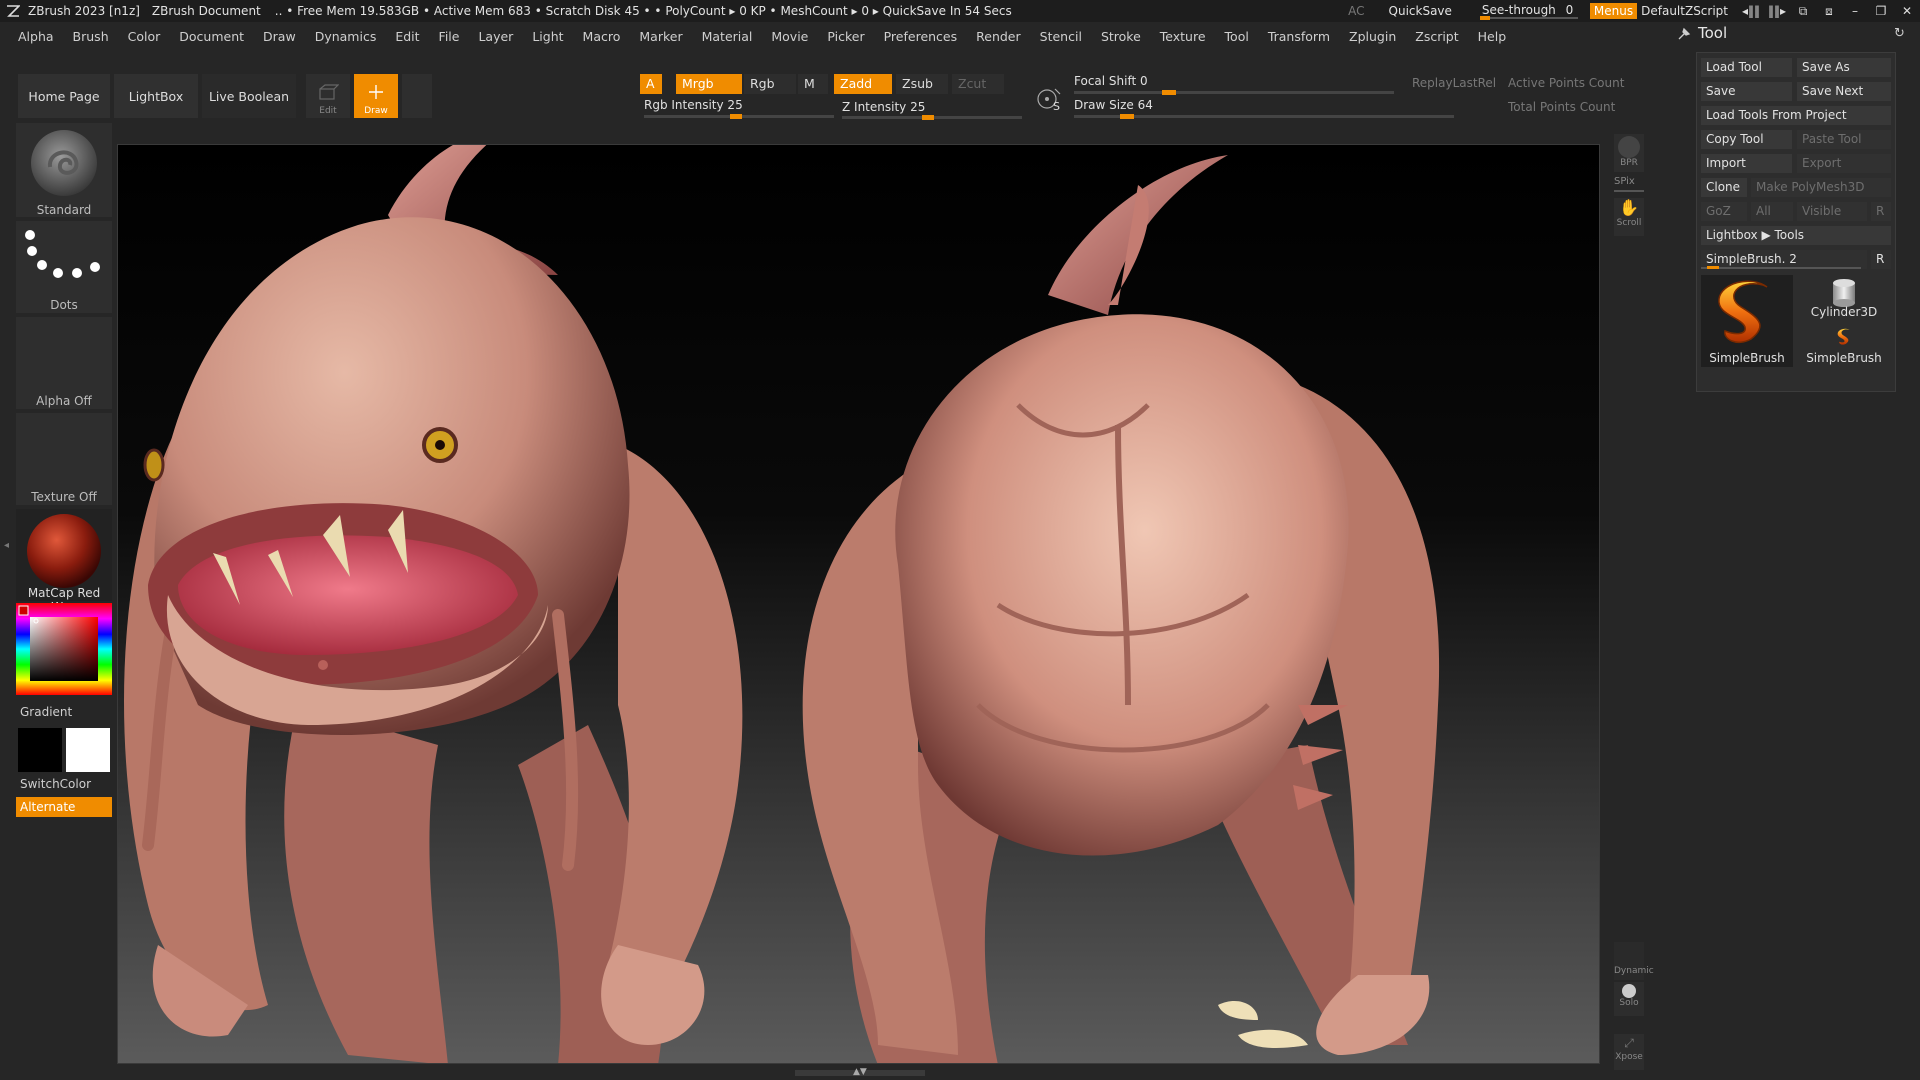 The image size is (1920, 1080). I want to click on scroll-button: ✋ Scroll, so click(1629, 217).